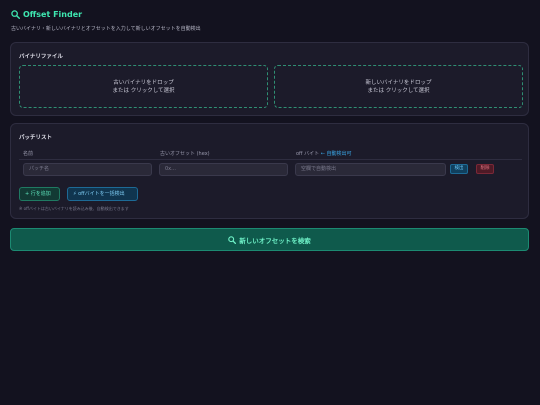  I want to click on column-header-name: 名前, so click(28, 154).